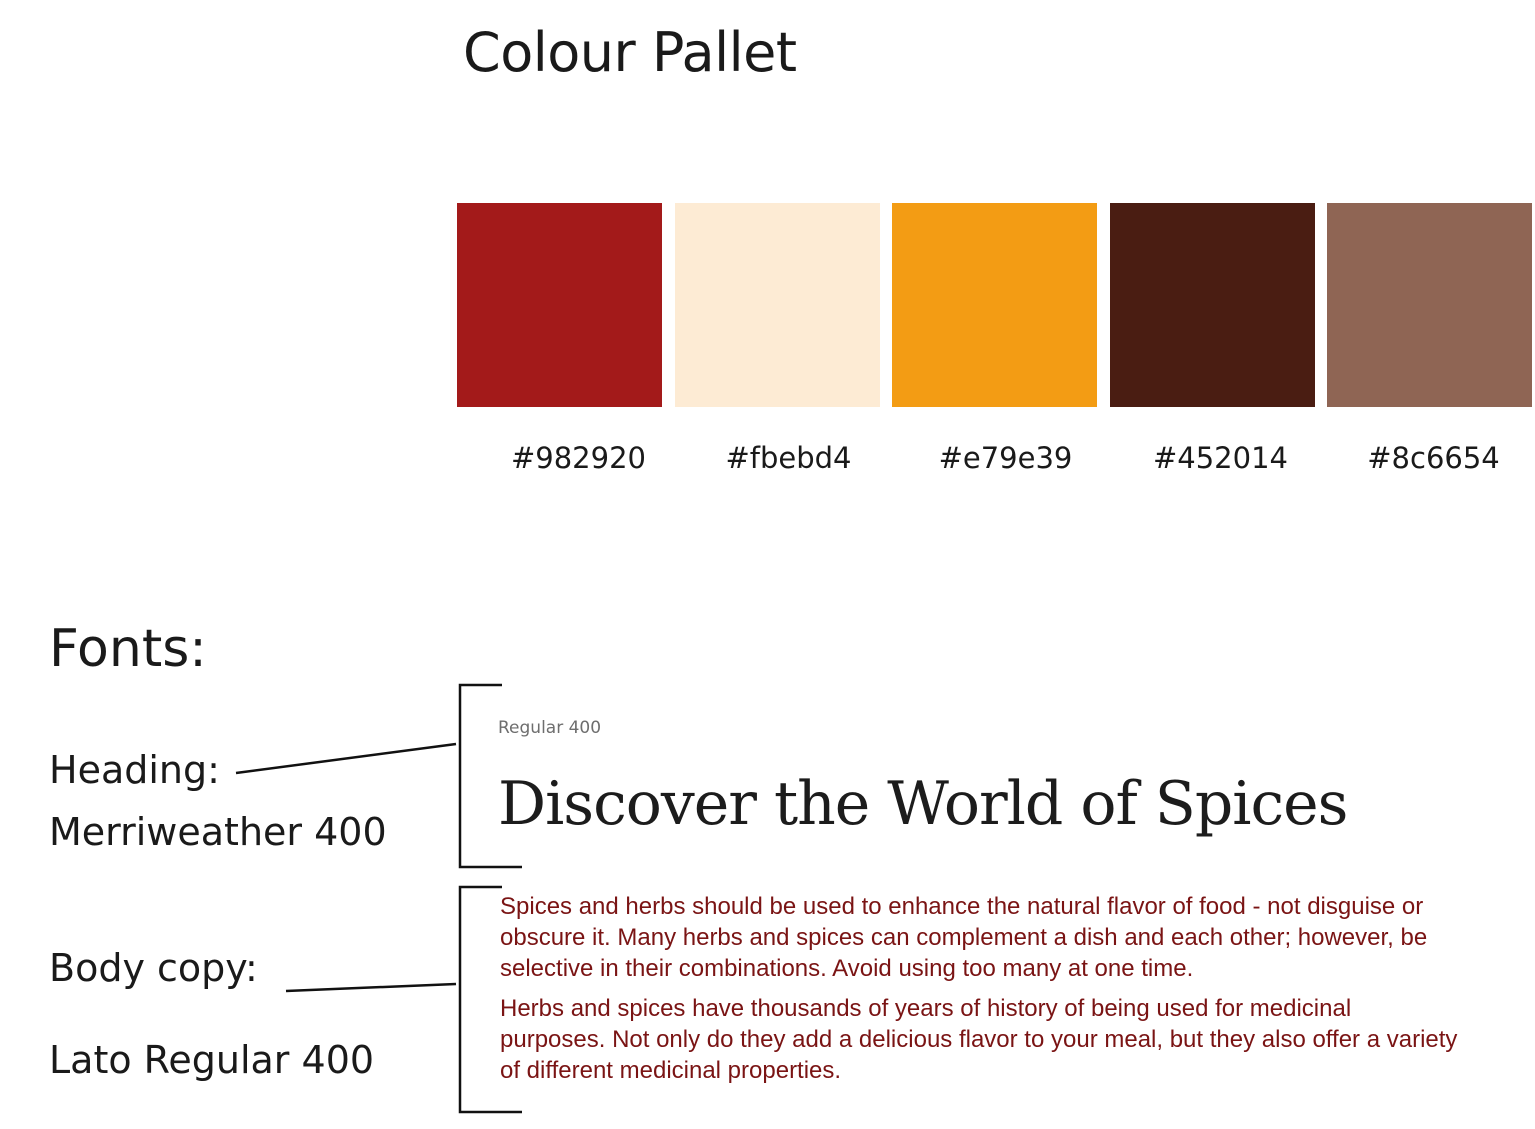 This screenshot has height=1129, width=1535. Describe the element at coordinates (1433, 458) in the screenshot. I see `hex-code-5: #8c6654` at that location.